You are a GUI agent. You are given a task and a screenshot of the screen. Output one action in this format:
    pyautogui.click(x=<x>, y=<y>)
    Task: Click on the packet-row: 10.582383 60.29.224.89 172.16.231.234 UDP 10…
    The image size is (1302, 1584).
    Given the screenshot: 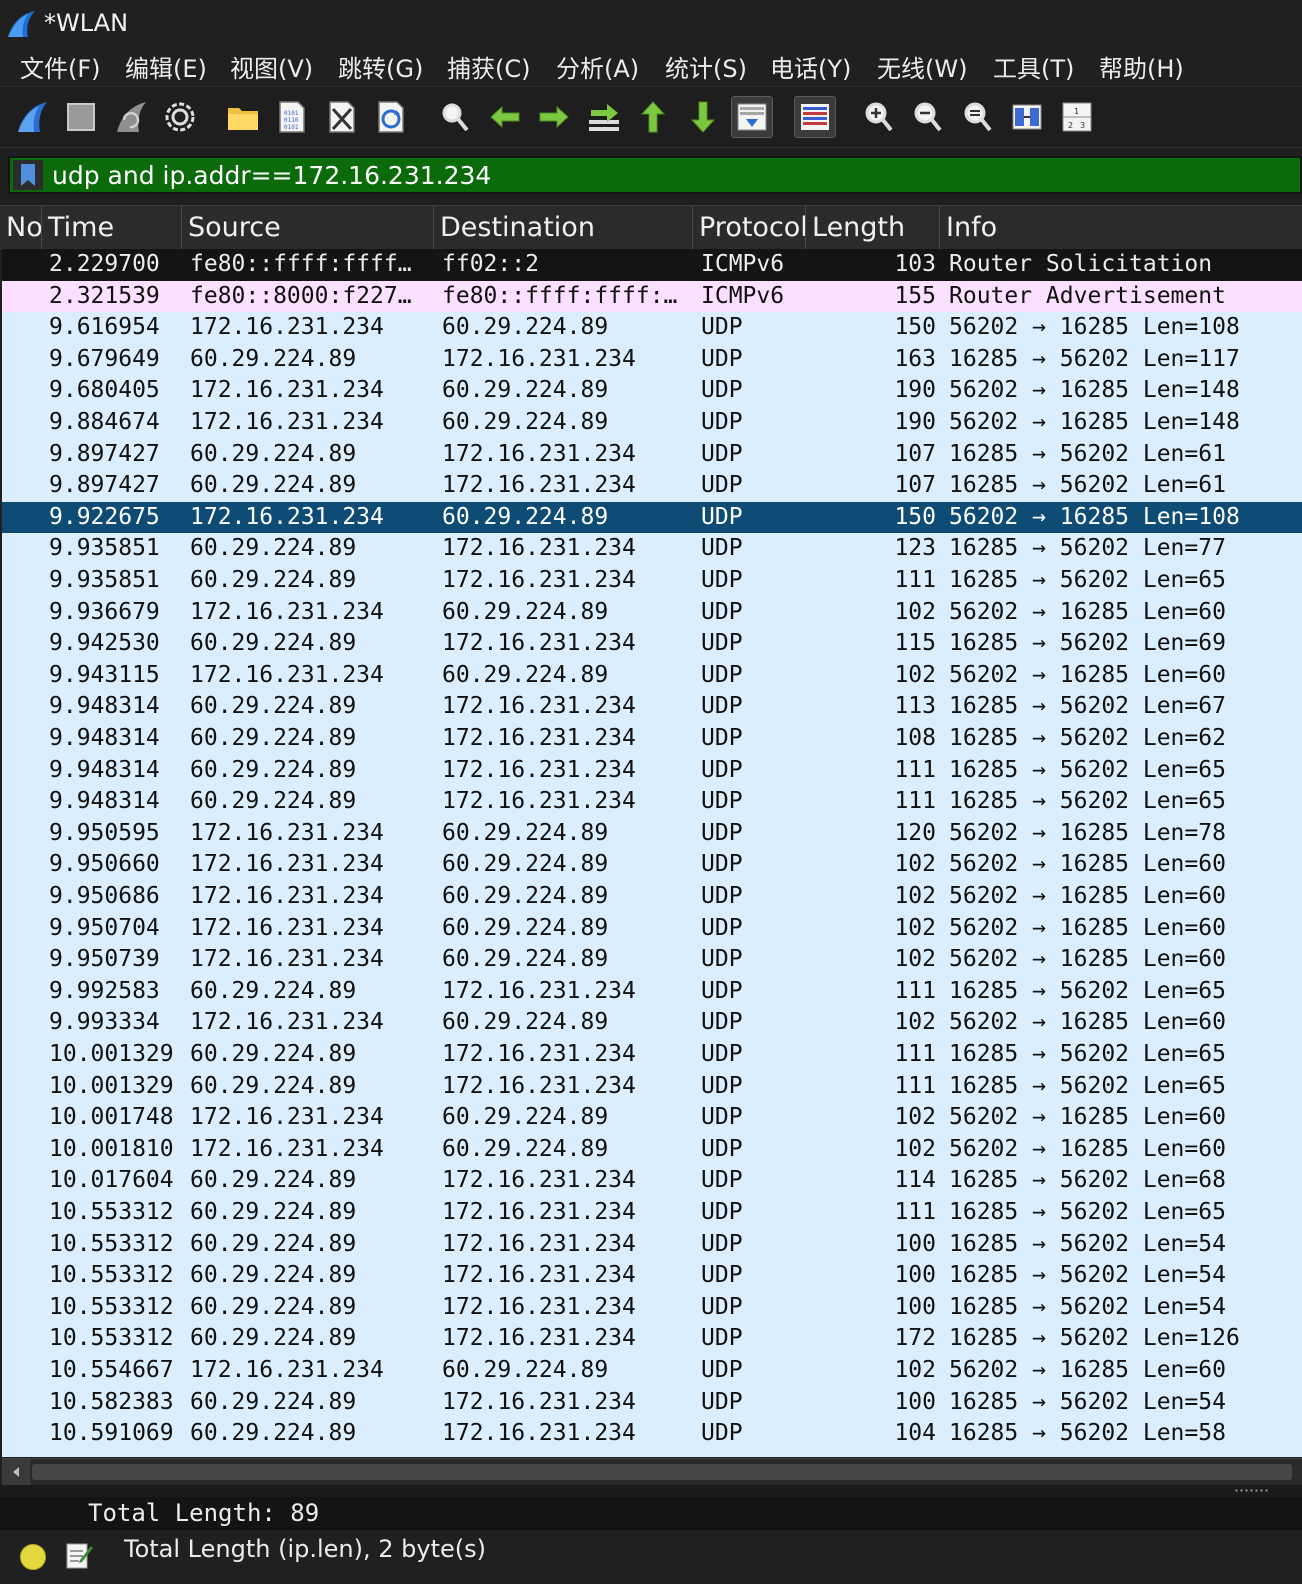 What is the action you would take?
    pyautogui.click(x=652, y=1402)
    